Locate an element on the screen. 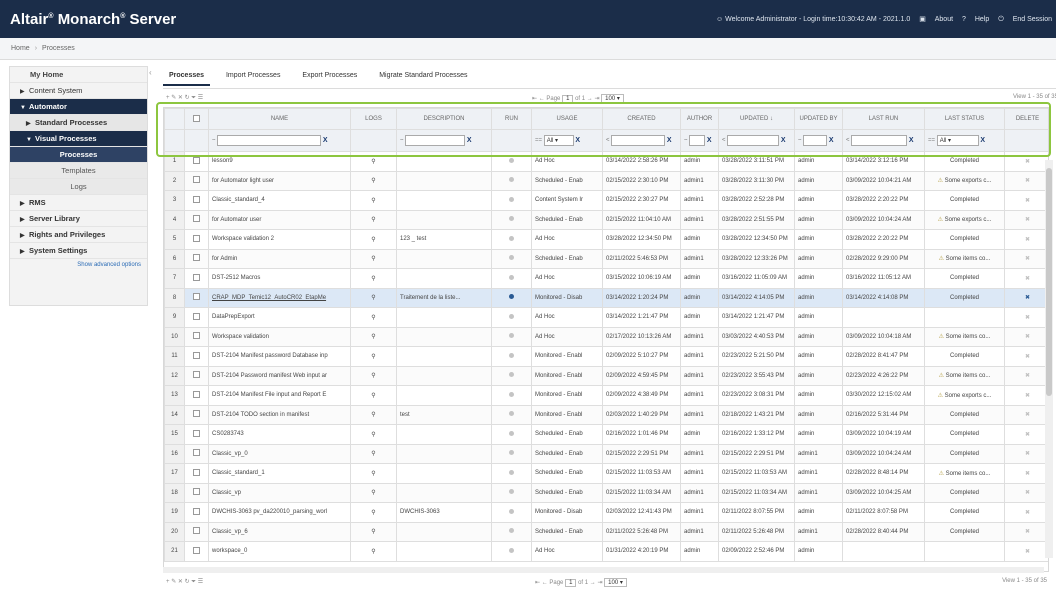 The image size is (1056, 591). process-name-link: for Admin is located at coordinates (279, 258).